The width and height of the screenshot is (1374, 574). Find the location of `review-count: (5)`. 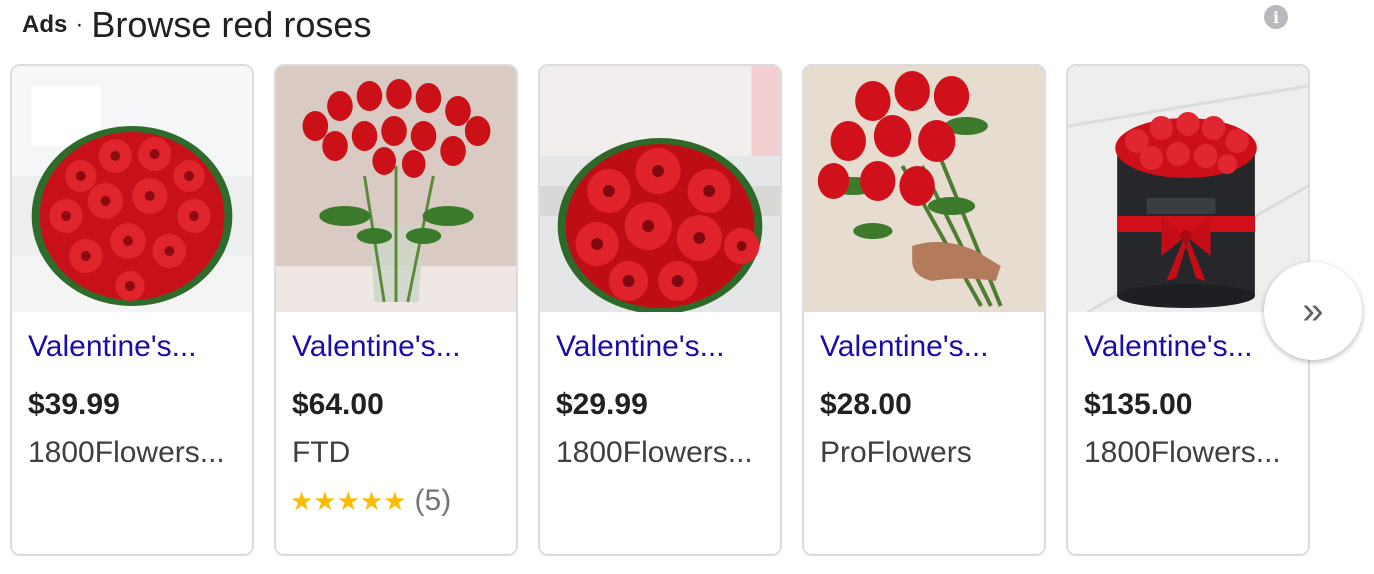

review-count: (5) is located at coordinates (433, 500).